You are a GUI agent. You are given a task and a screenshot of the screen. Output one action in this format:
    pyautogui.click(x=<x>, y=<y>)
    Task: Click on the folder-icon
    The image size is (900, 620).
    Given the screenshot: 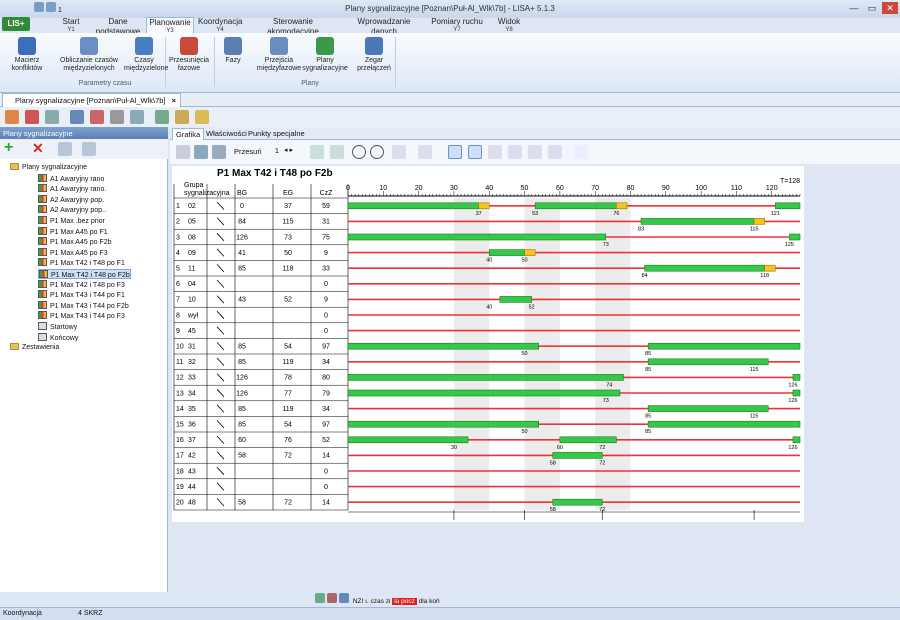 What is the action you would take?
    pyautogui.click(x=14, y=166)
    